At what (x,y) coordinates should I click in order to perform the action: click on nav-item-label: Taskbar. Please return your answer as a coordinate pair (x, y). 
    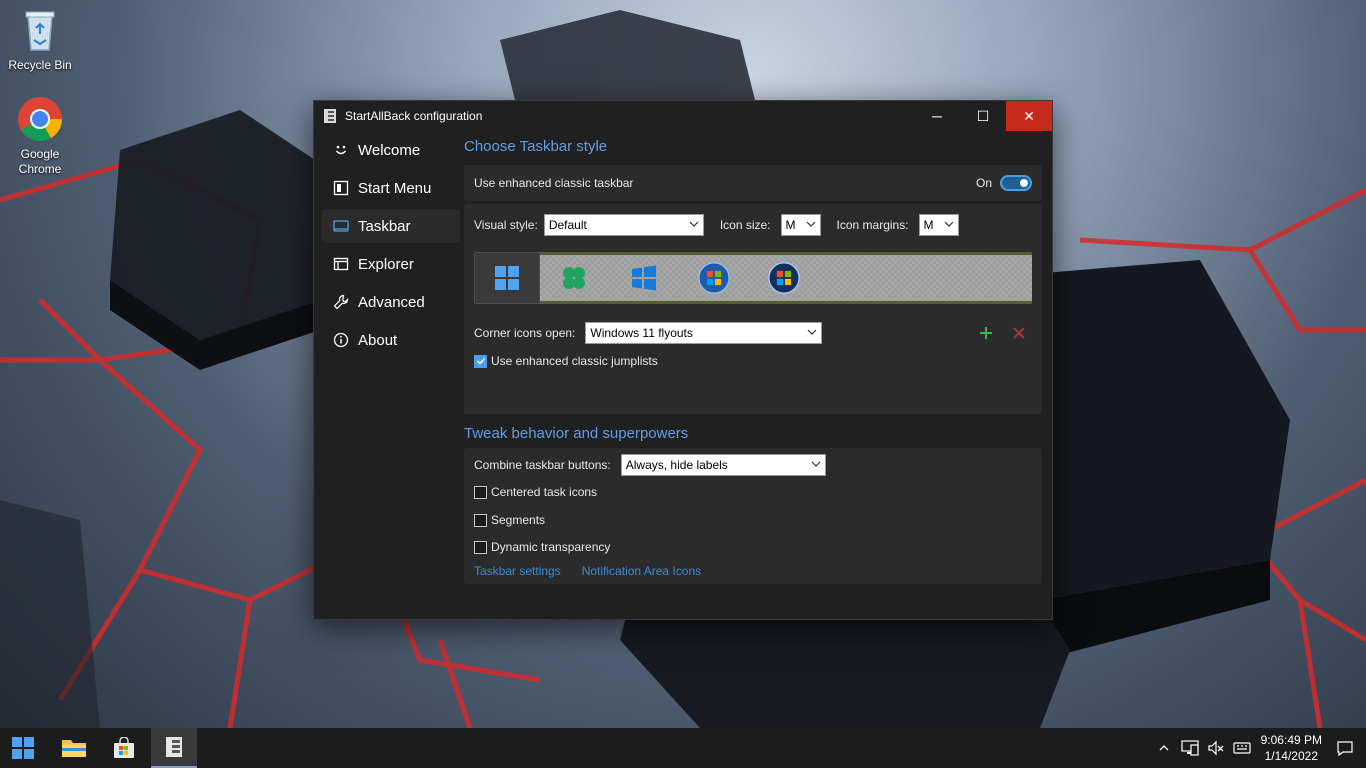
    Looking at the image, I should click on (384, 226).